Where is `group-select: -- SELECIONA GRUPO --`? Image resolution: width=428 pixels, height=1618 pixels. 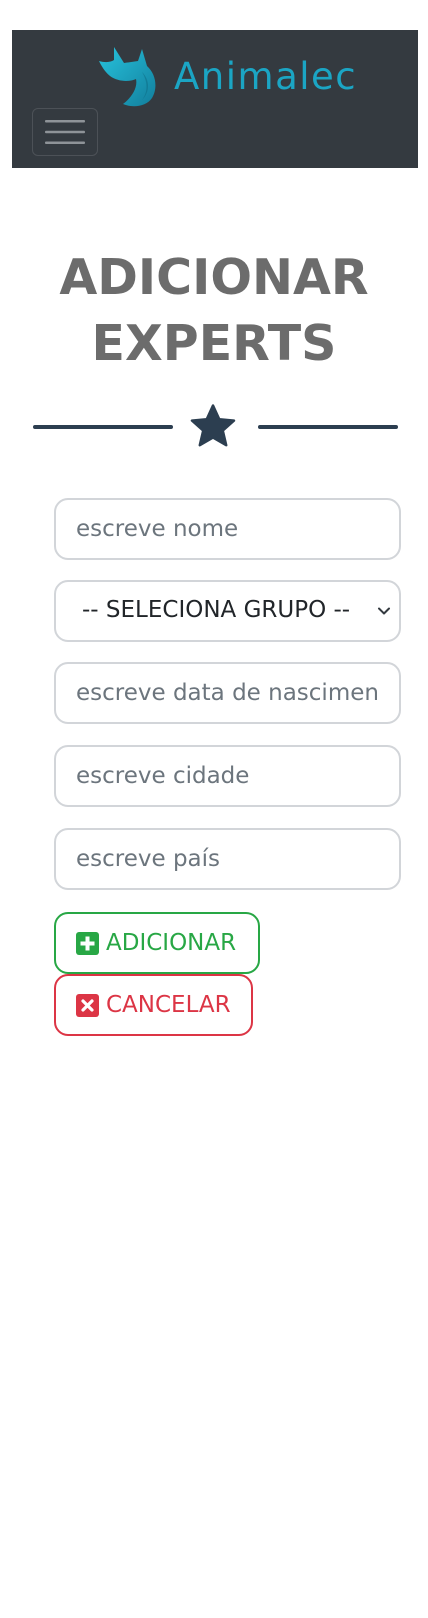
group-select: -- SELECIONA GRUPO -- is located at coordinates (227, 611).